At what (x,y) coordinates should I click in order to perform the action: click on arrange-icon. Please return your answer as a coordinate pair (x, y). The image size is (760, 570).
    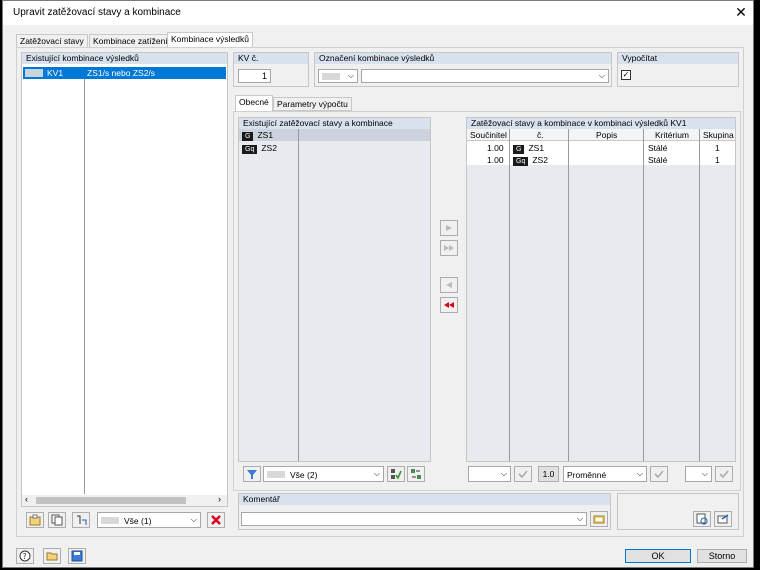
    Looking at the image, I should click on (416, 474).